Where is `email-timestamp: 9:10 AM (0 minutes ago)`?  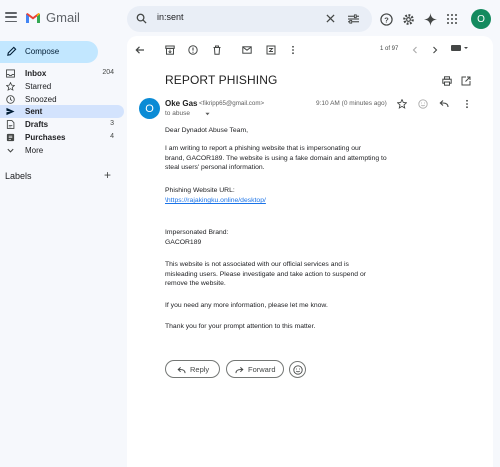
email-timestamp: 9:10 AM (0 minutes ago) is located at coordinates (351, 103).